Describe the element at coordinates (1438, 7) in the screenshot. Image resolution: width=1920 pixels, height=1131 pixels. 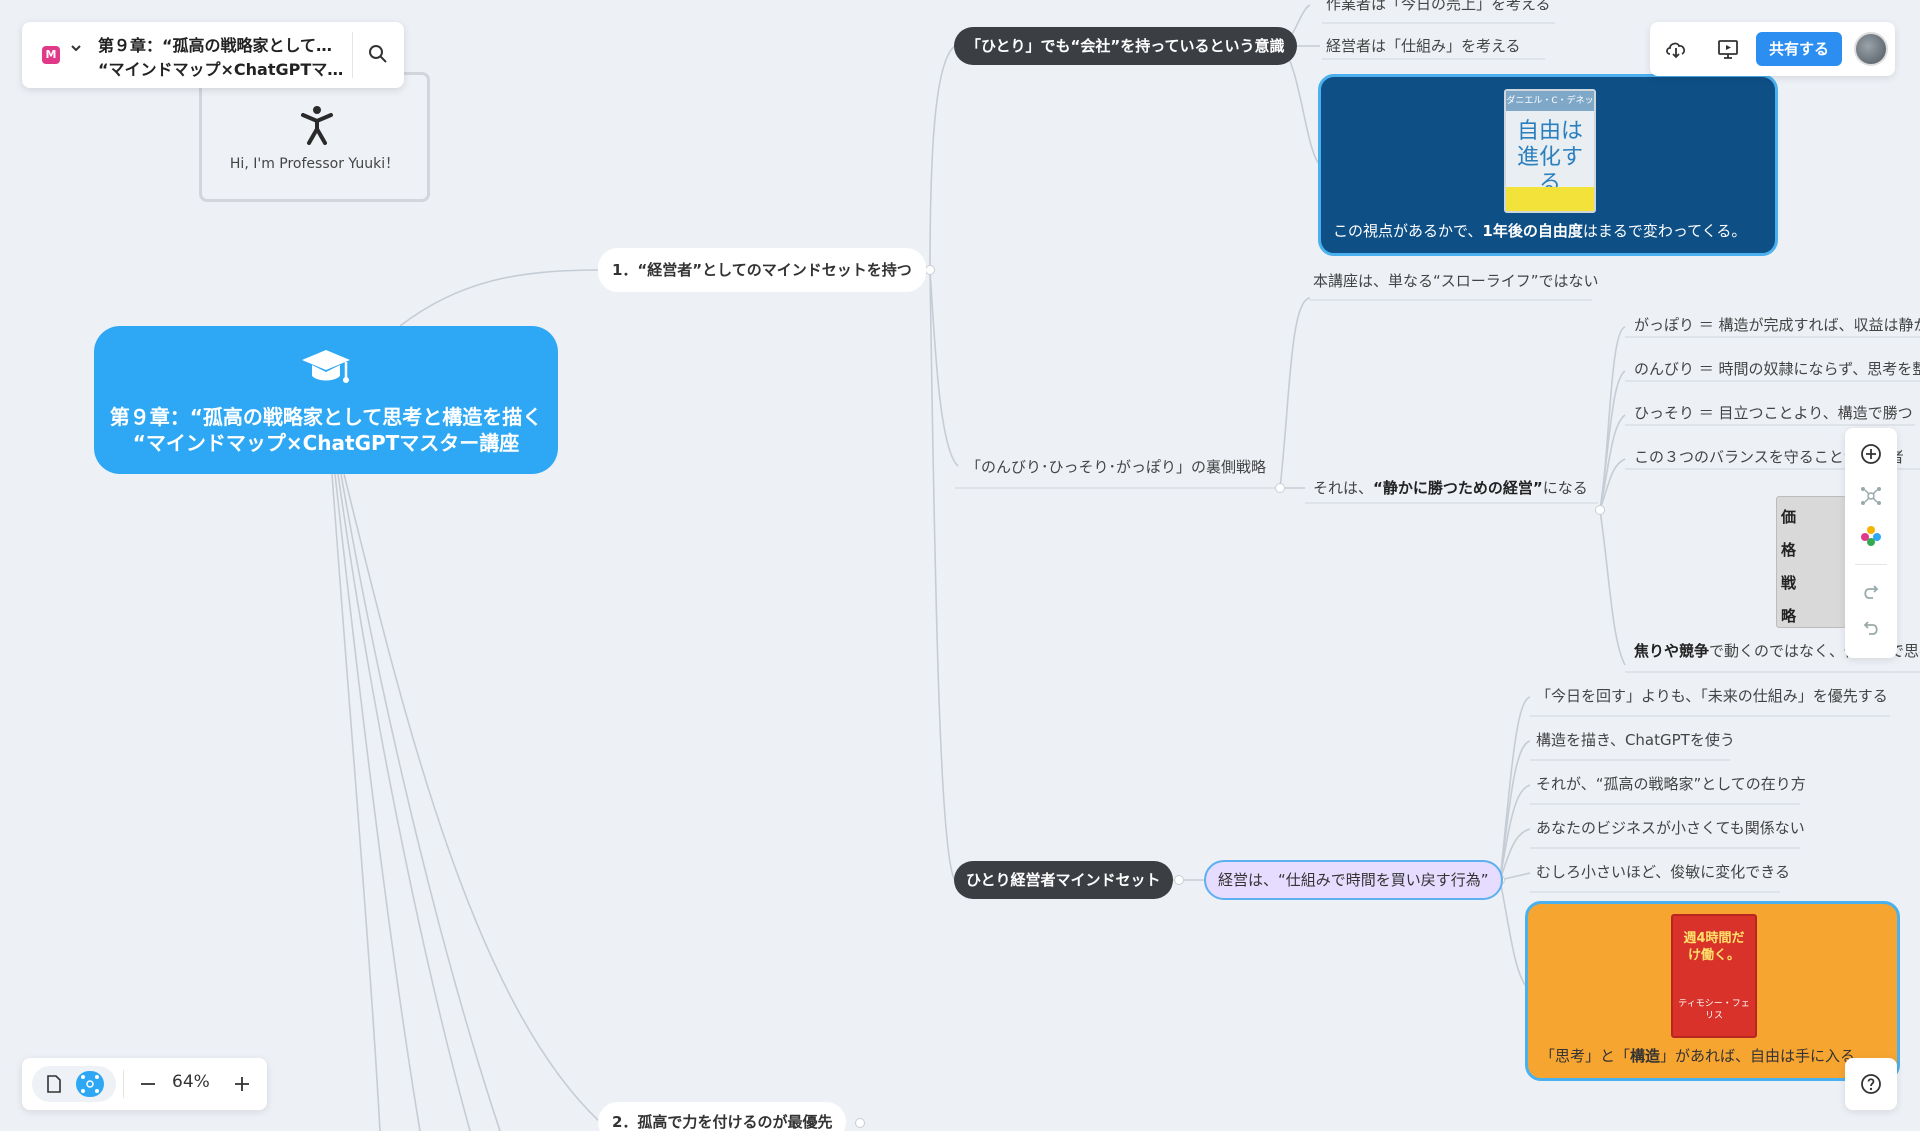
I see `sagyousha-node: 作業者は「今日の売上」を考える` at that location.